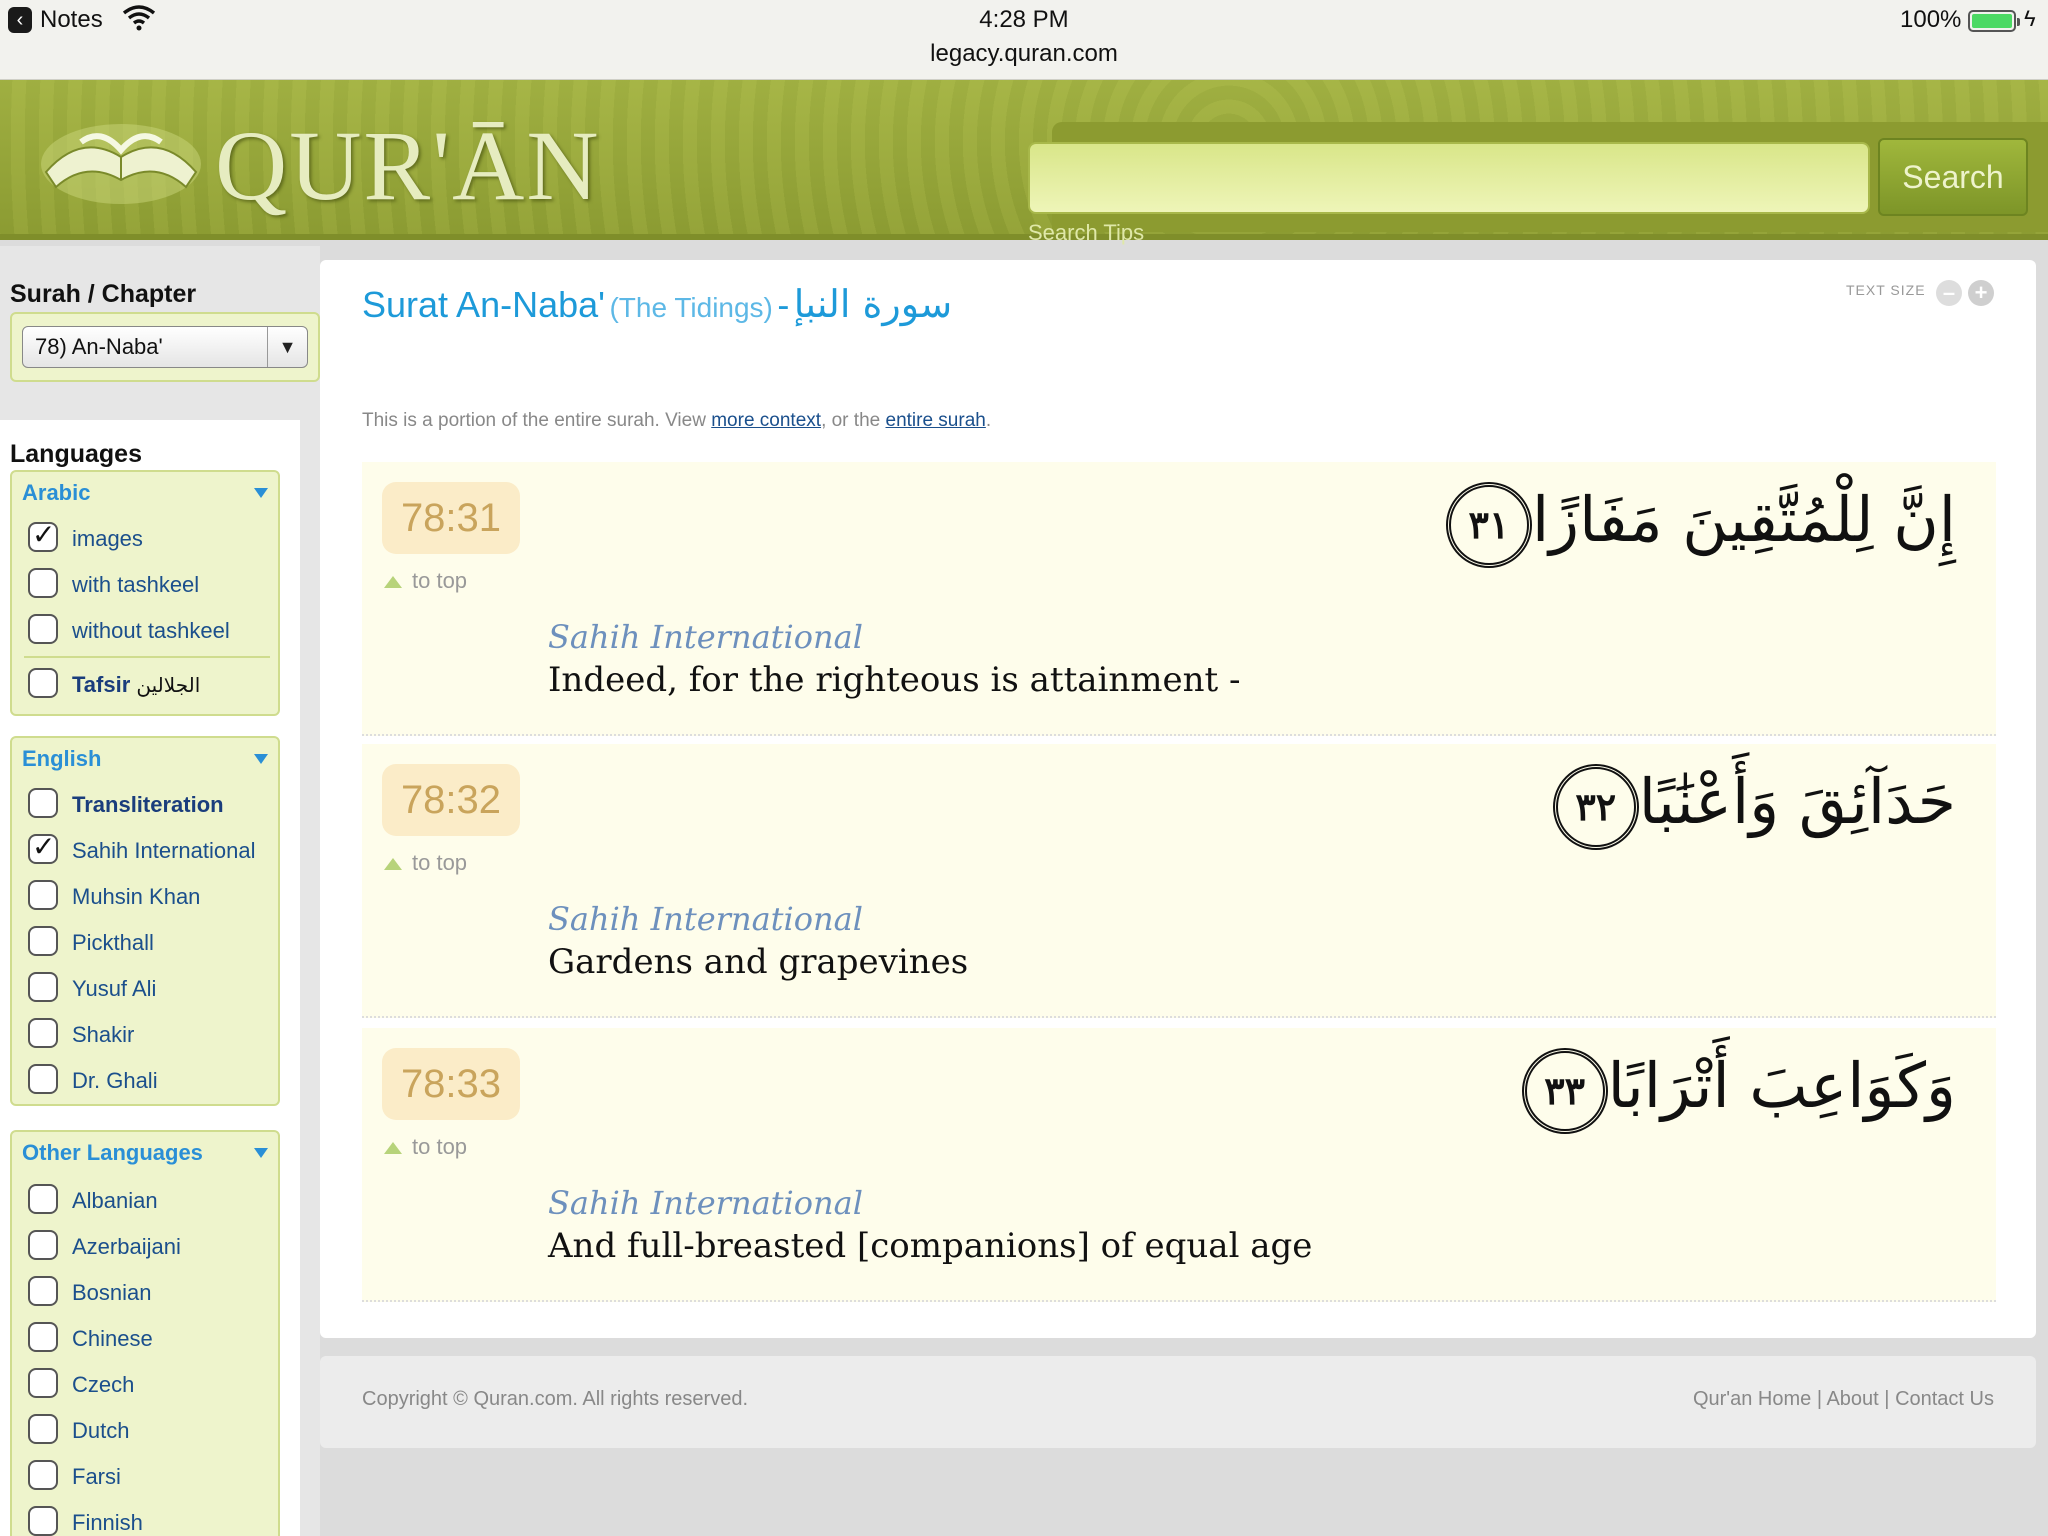 Image resolution: width=2048 pixels, height=1536 pixels. What do you see at coordinates (988, 420) in the screenshot?
I see `portion-note-text: .` at bounding box center [988, 420].